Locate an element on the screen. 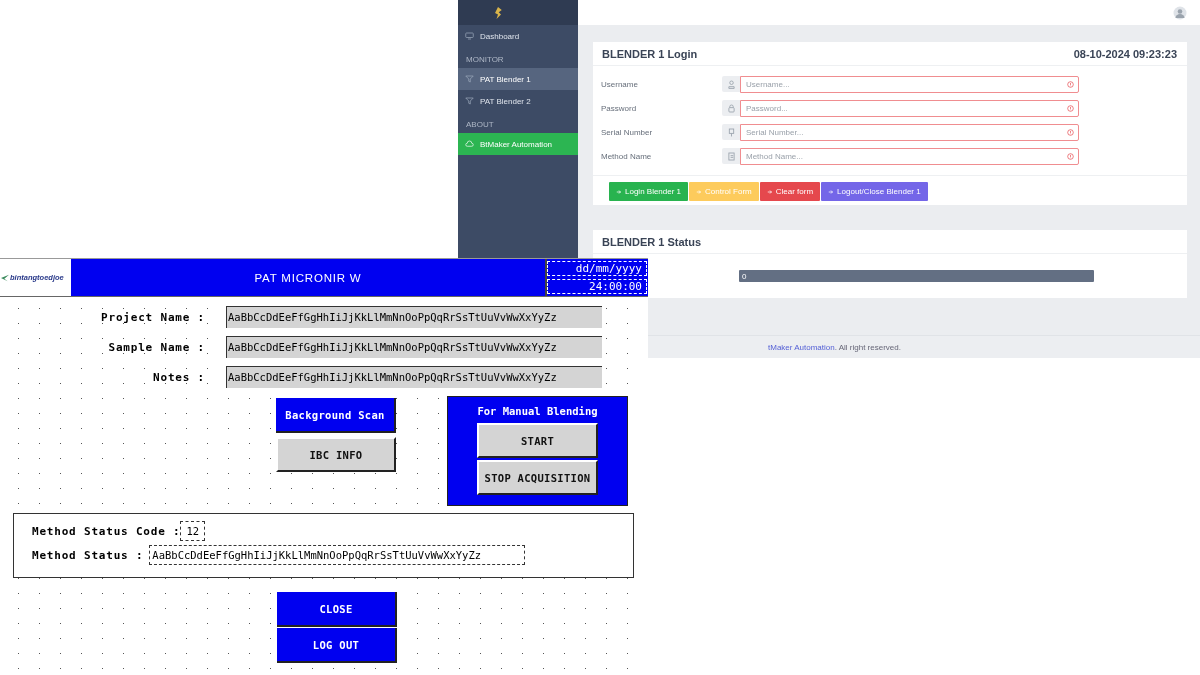  nav-button: CLOSE is located at coordinates (337, 609).